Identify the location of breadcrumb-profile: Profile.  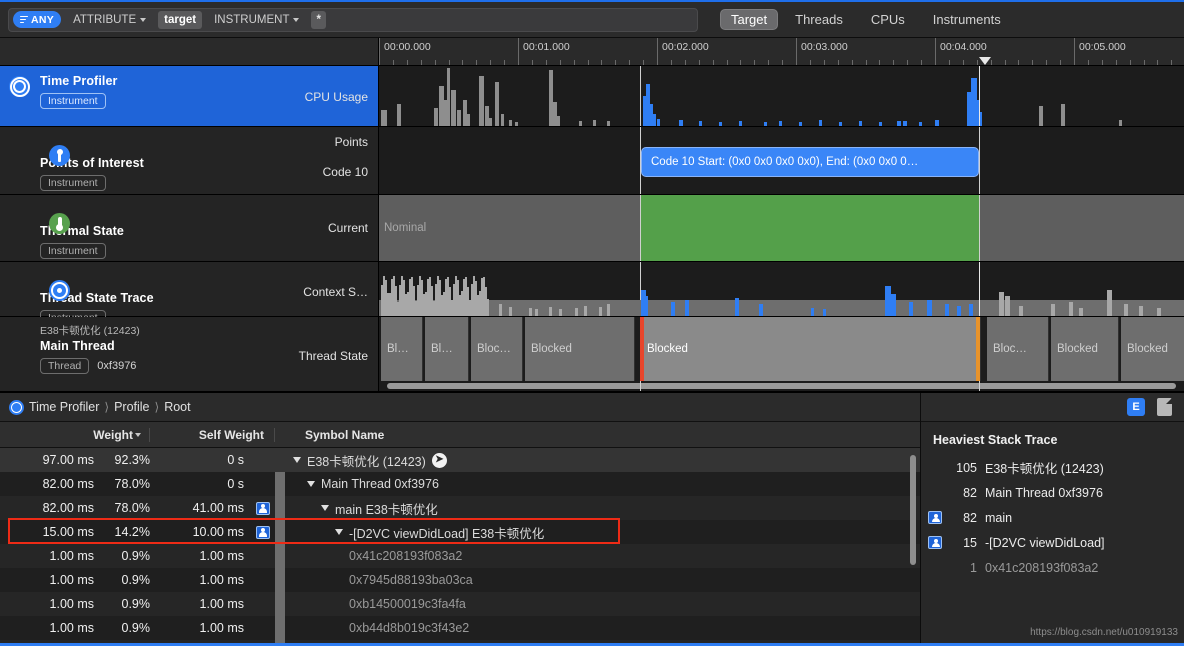
(131, 407).